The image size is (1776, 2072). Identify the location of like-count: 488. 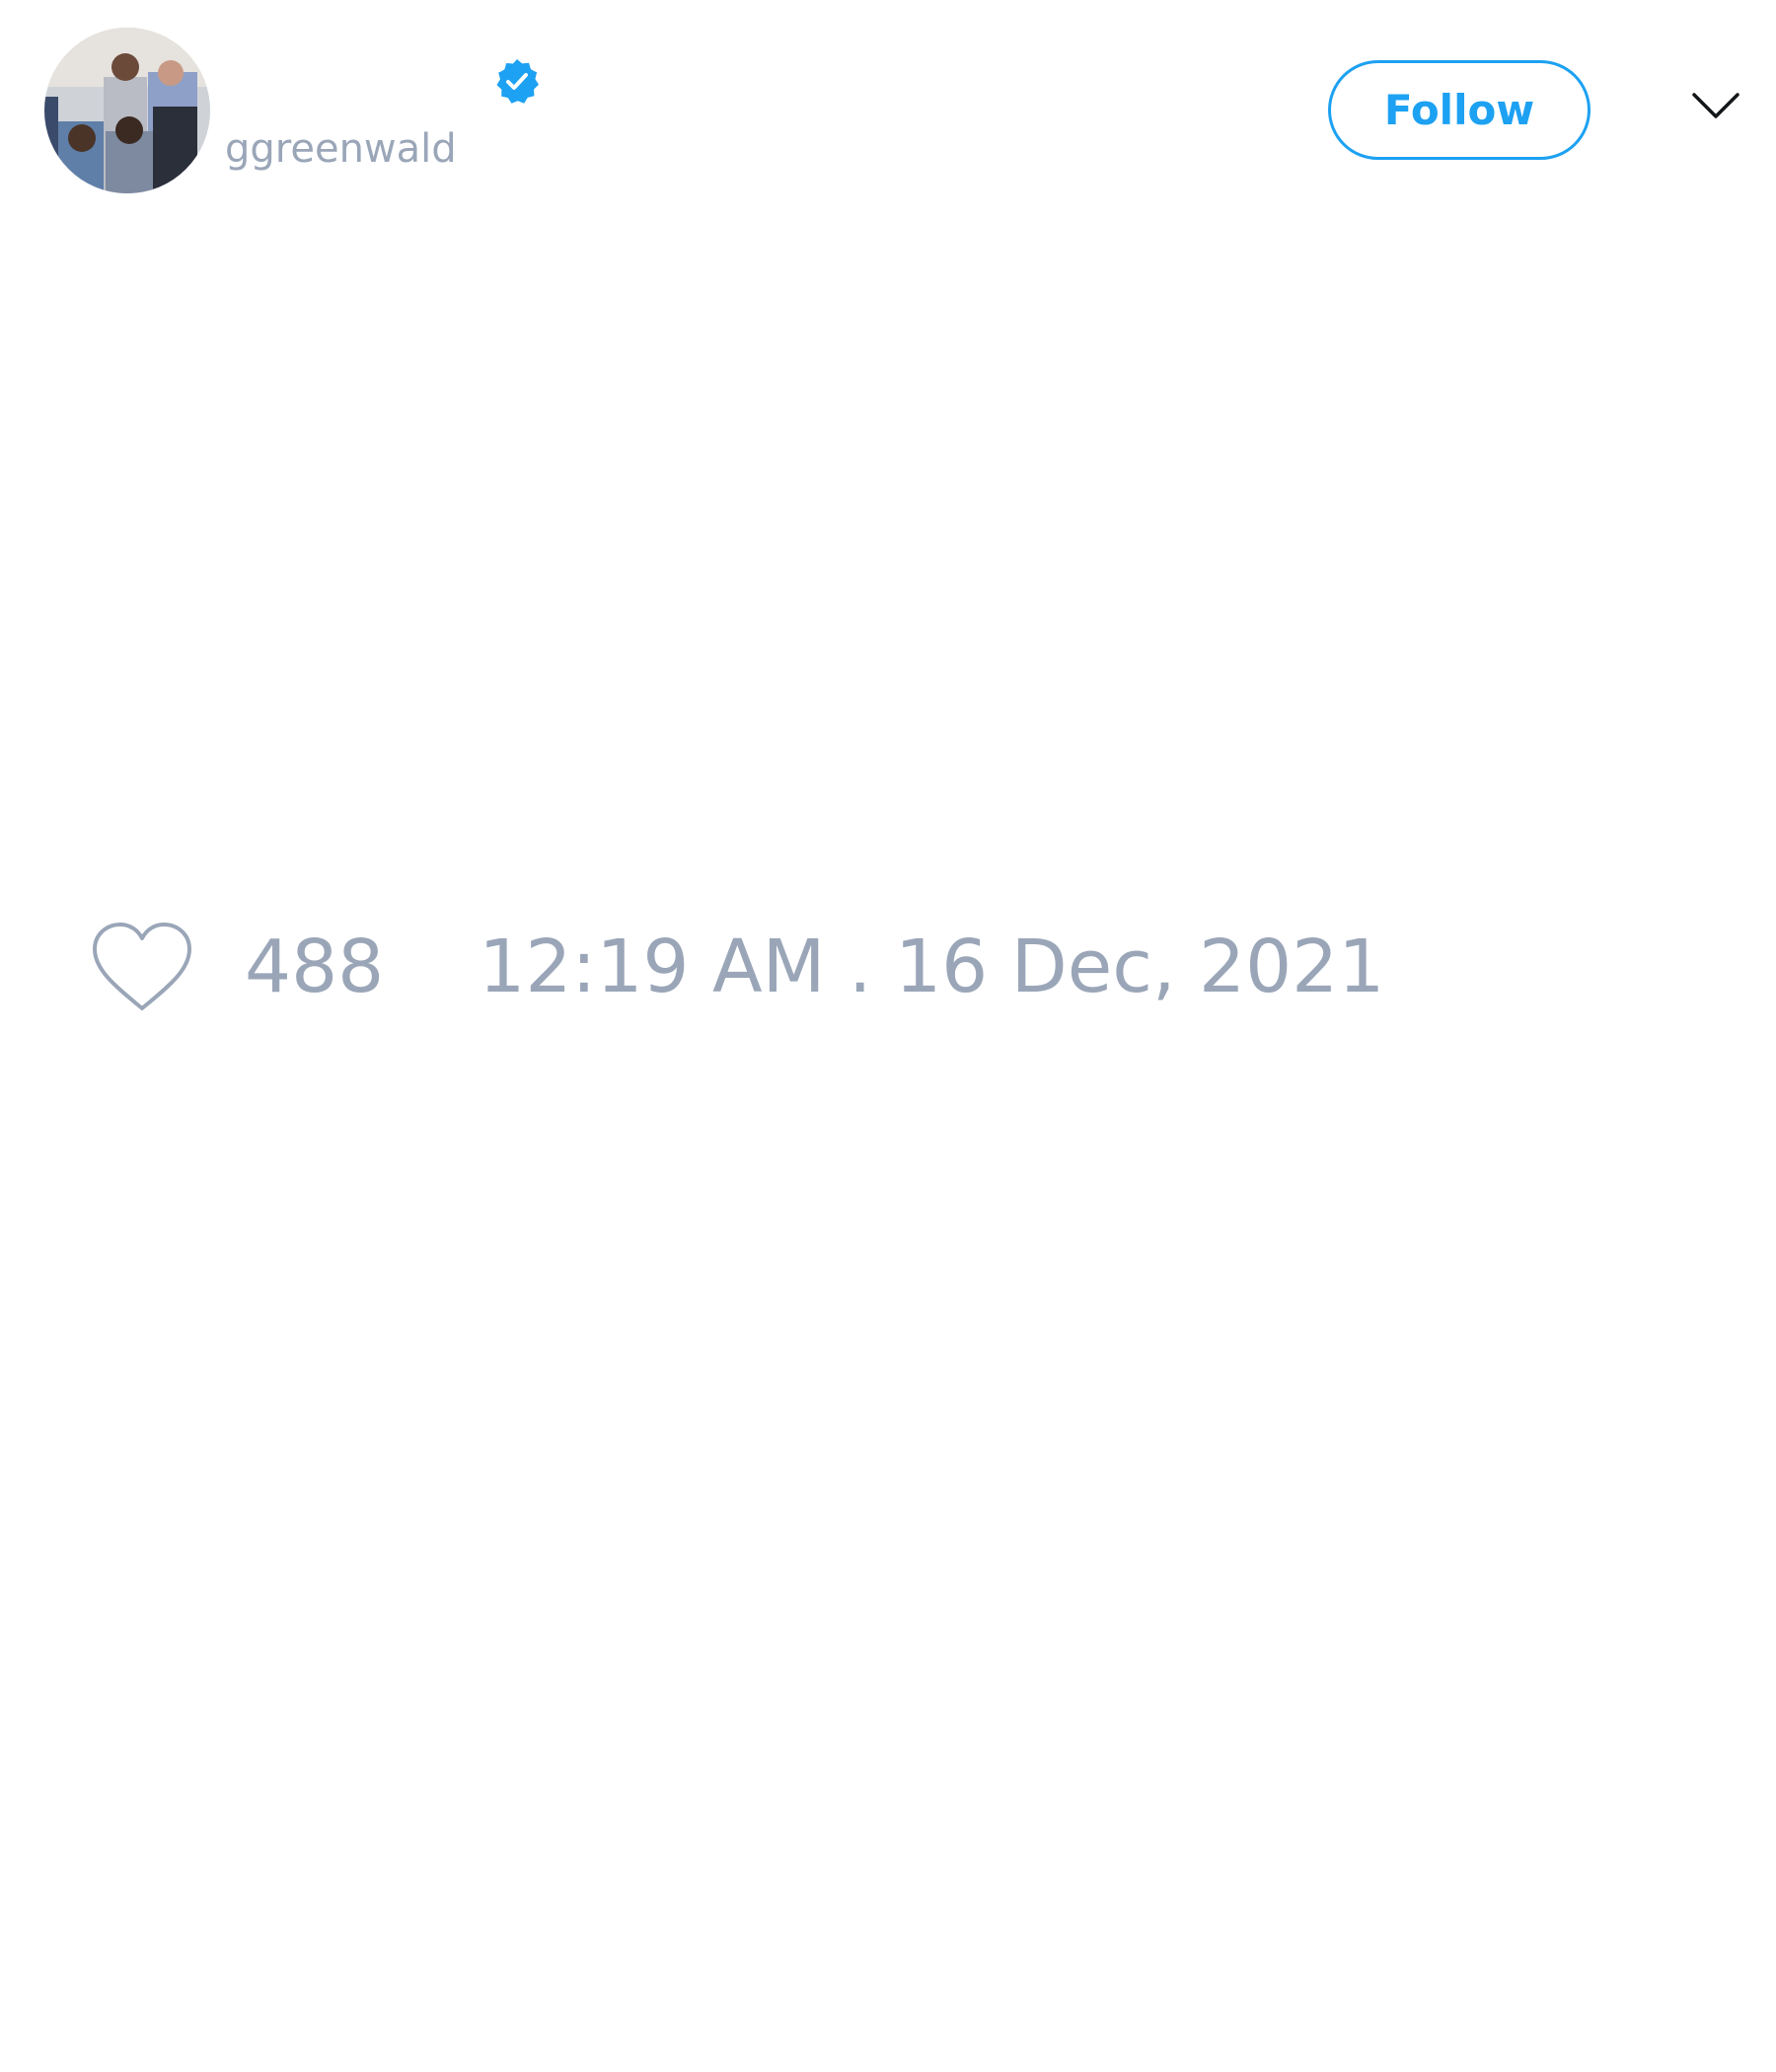
(315, 967).